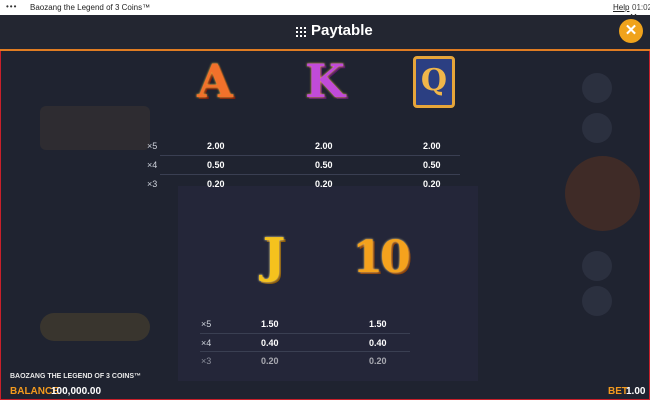  What do you see at coordinates (270, 324) in the screenshot?
I see `pay-j-x5: 1.50` at bounding box center [270, 324].